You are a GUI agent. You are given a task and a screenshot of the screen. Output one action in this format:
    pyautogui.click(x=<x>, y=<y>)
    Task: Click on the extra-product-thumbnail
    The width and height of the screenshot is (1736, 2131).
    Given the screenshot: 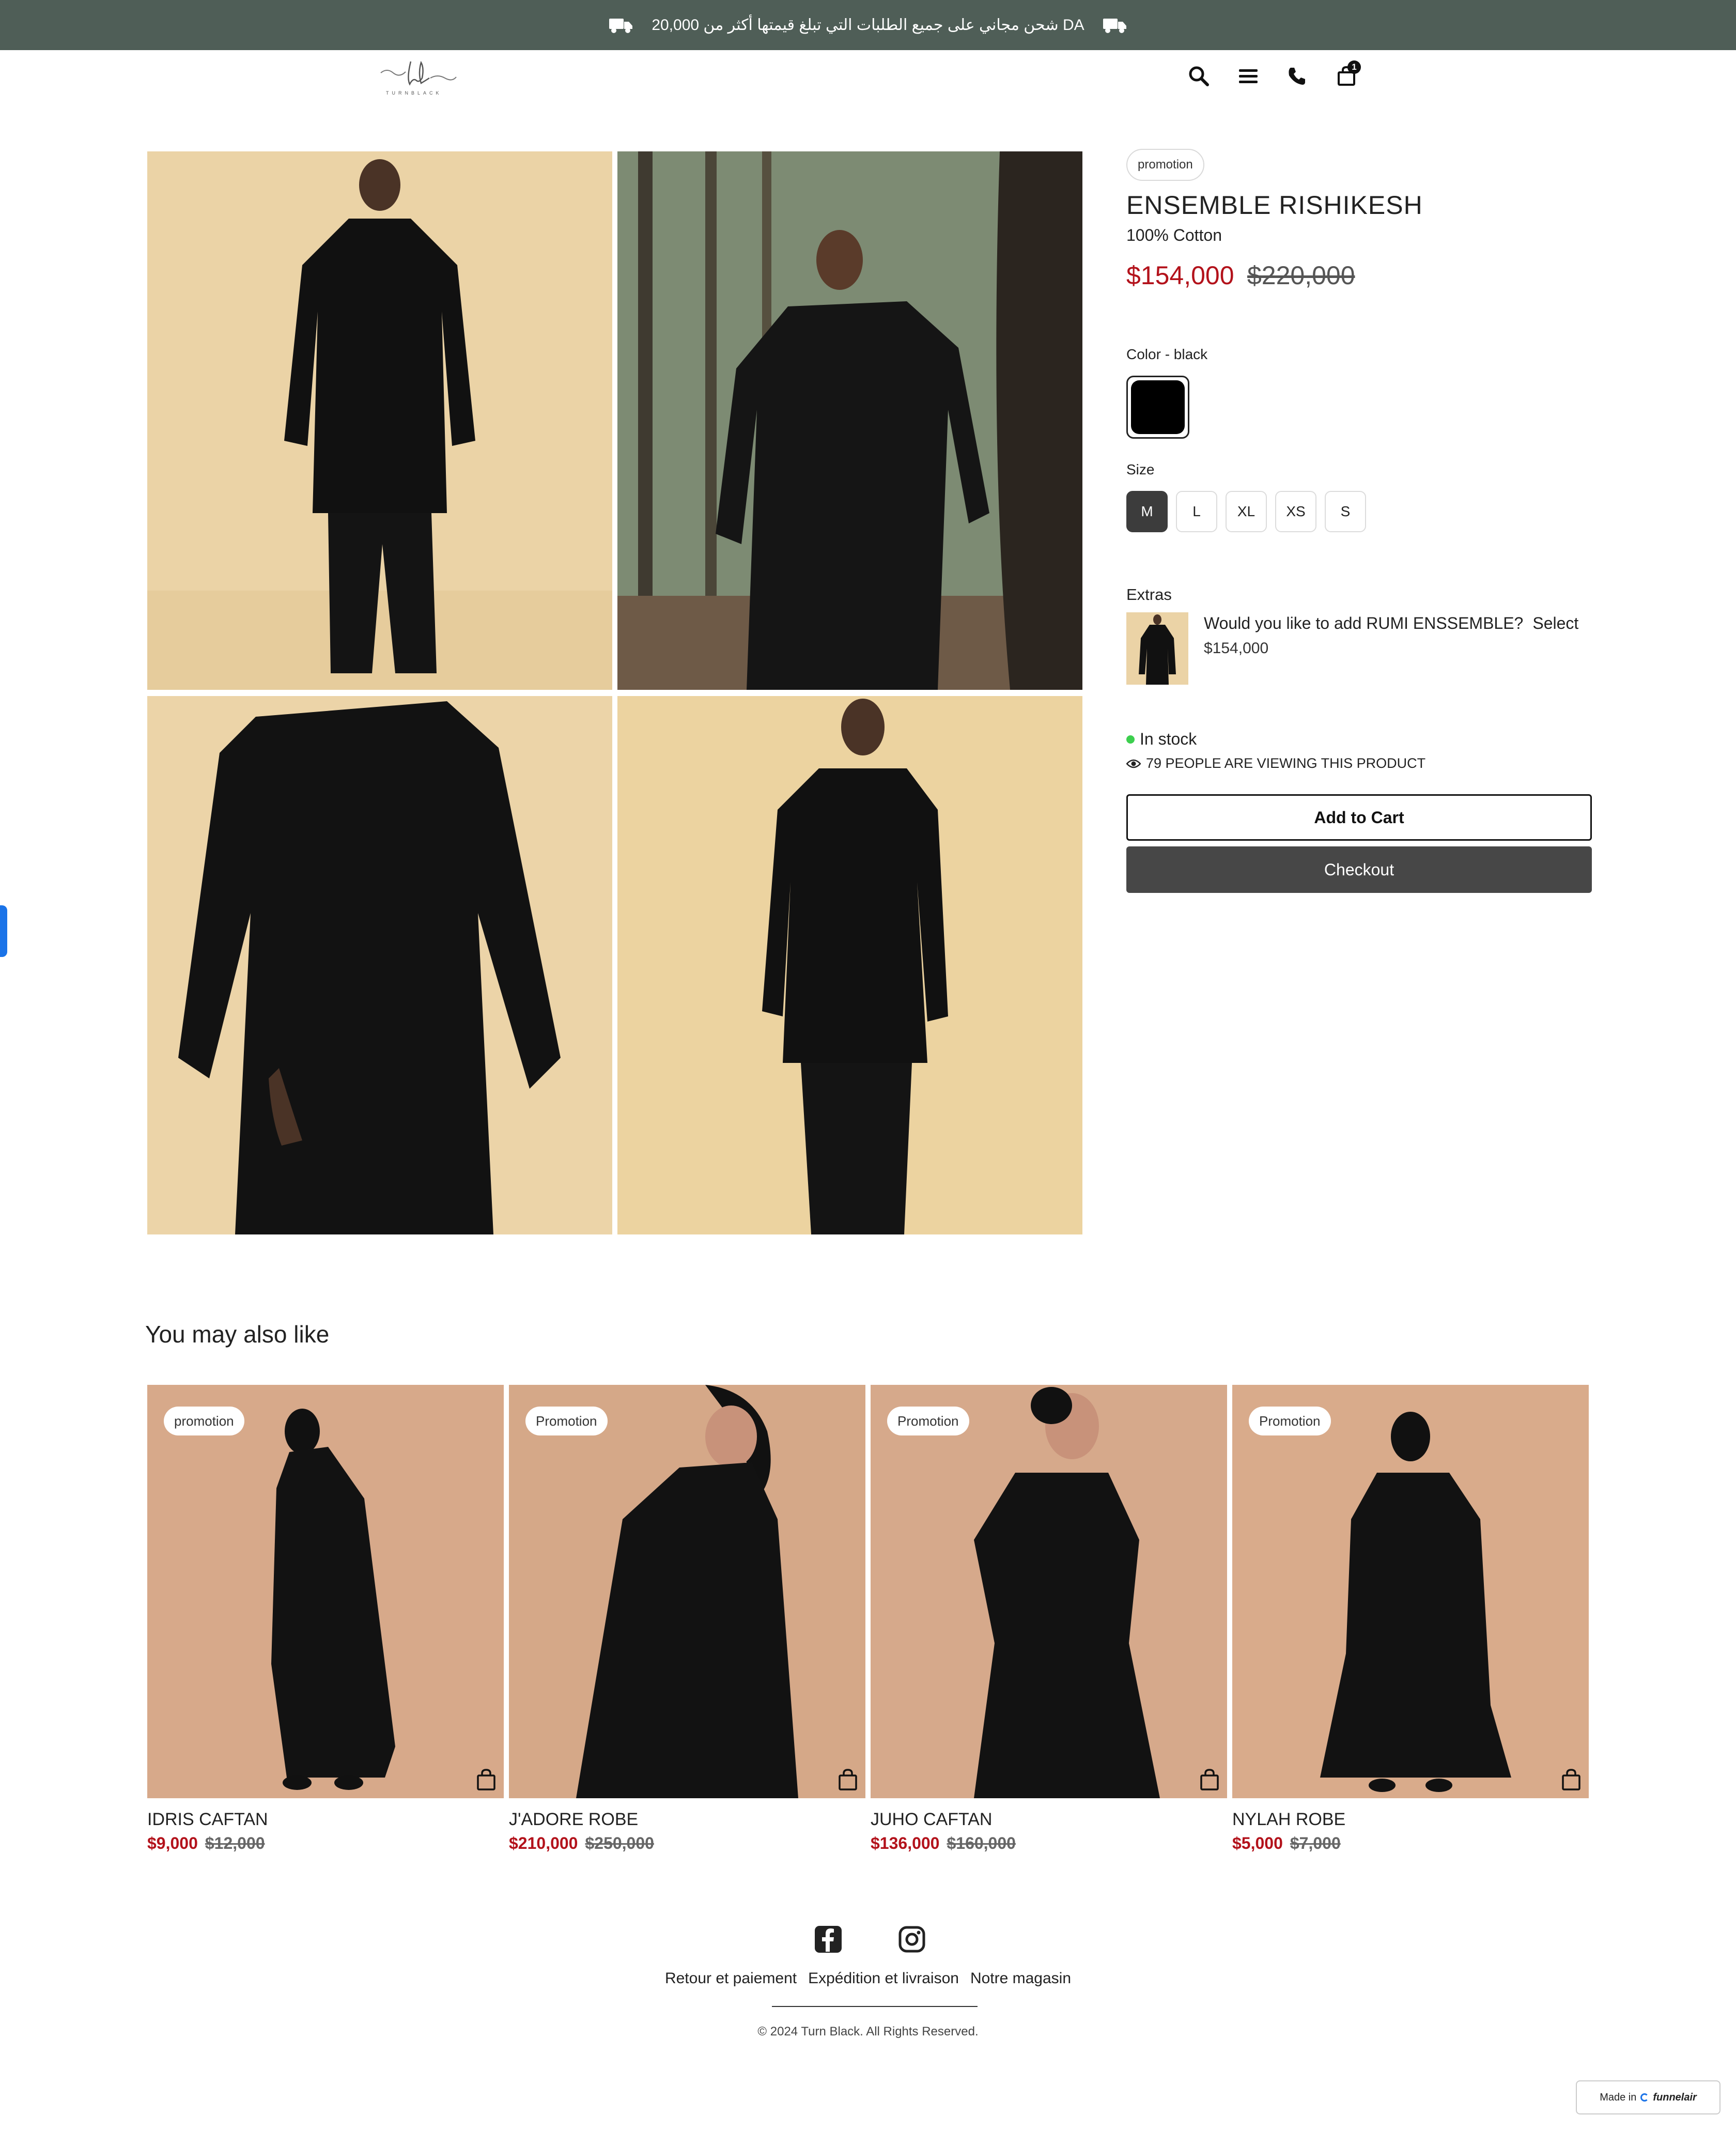 What is the action you would take?
    pyautogui.click(x=1157, y=648)
    